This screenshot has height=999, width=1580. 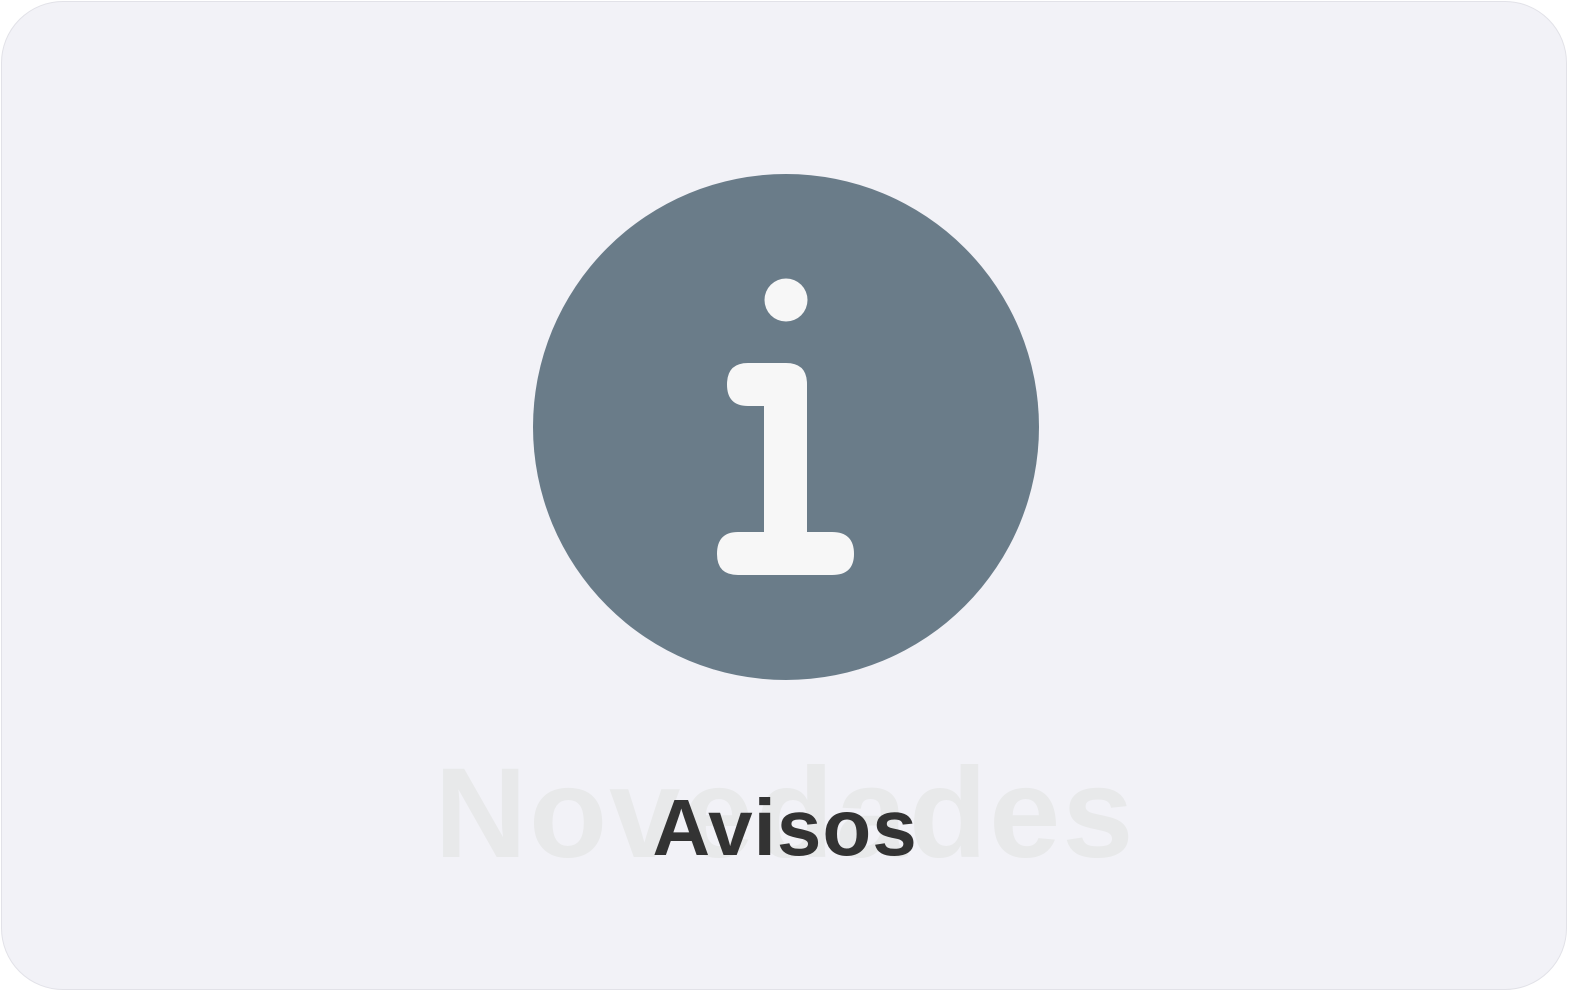 I want to click on tile-label: Avisos, so click(x=785, y=827).